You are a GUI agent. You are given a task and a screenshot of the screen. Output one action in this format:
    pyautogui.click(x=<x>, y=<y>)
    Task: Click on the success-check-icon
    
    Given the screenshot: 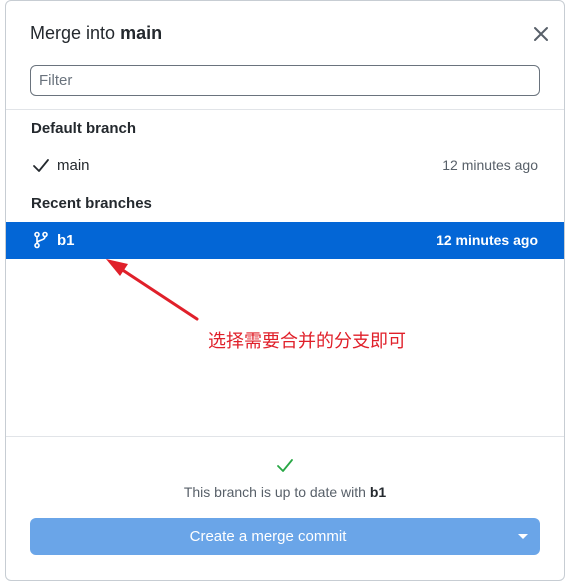 What is the action you would take?
    pyautogui.click(x=285, y=465)
    